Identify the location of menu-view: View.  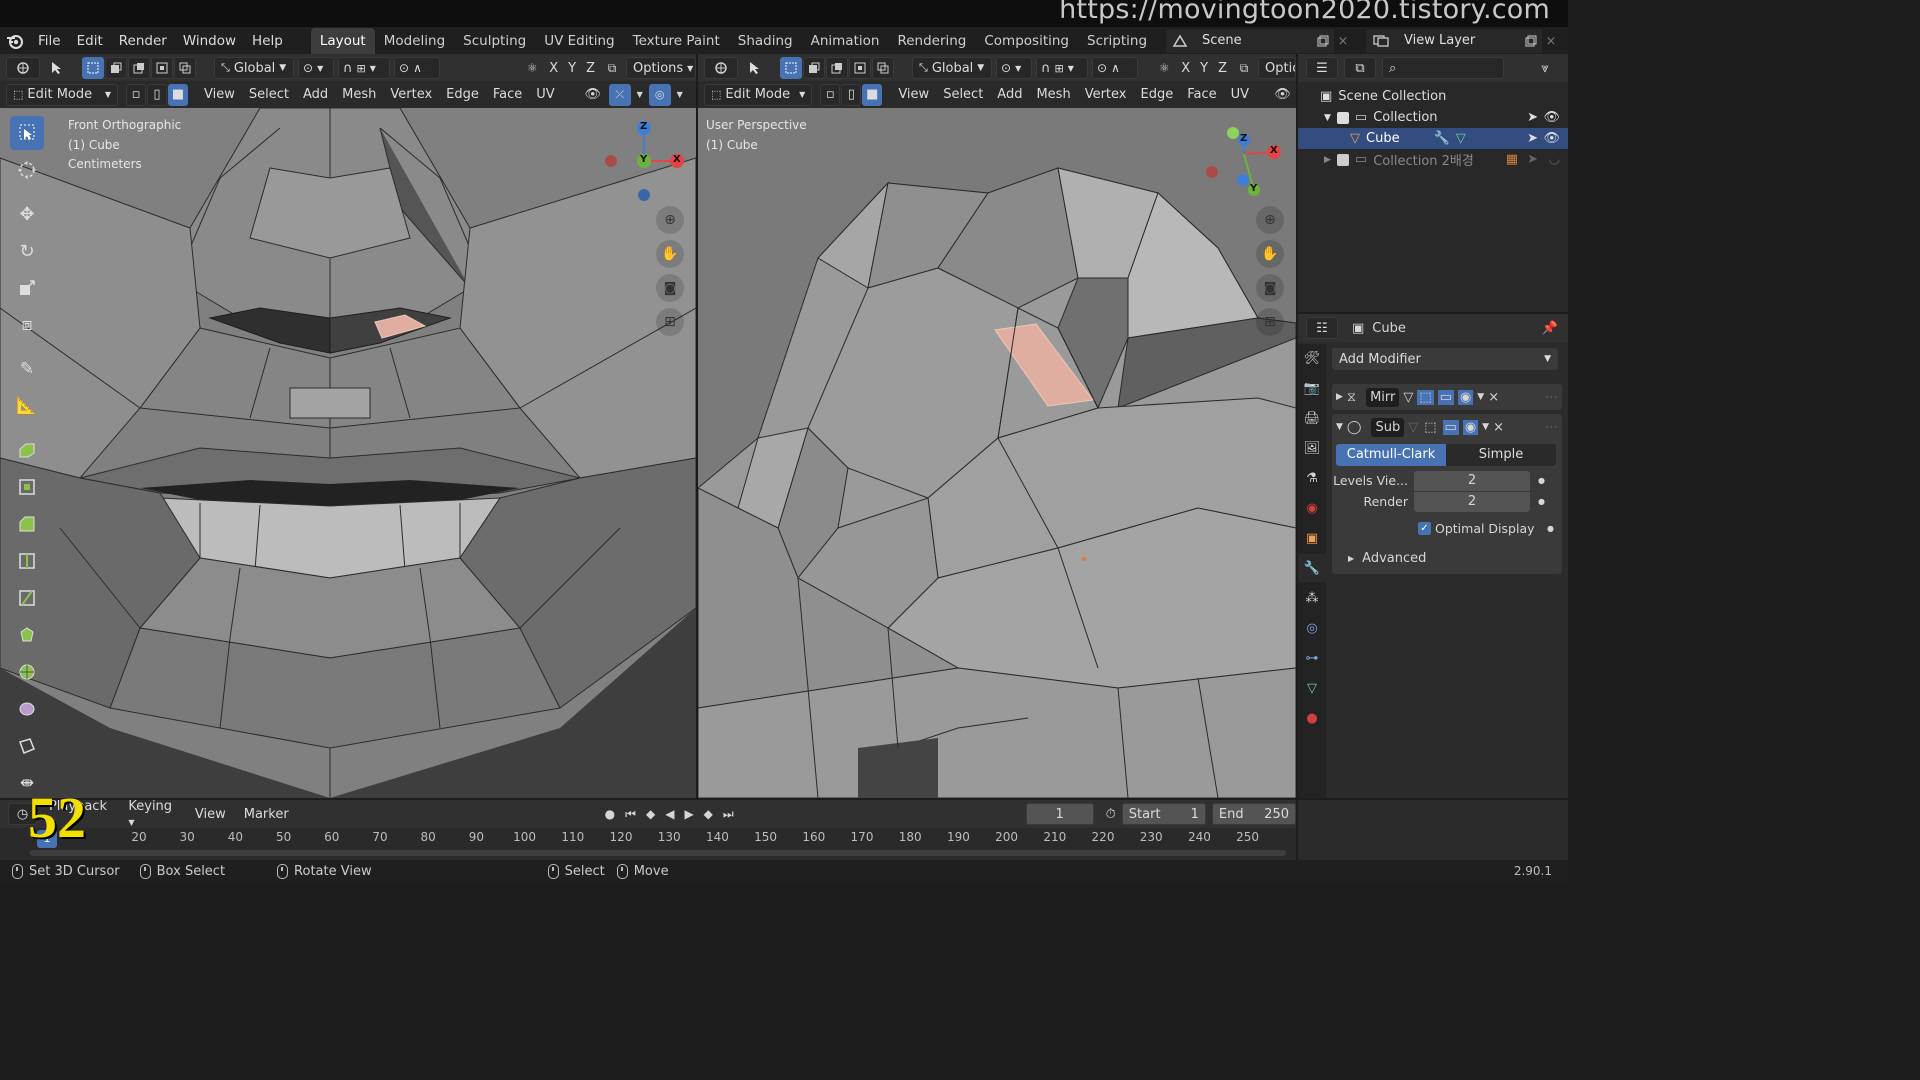
(219, 94).